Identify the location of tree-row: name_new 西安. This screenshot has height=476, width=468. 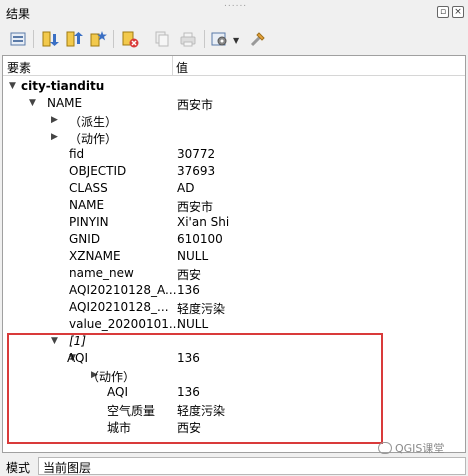
(234, 273).